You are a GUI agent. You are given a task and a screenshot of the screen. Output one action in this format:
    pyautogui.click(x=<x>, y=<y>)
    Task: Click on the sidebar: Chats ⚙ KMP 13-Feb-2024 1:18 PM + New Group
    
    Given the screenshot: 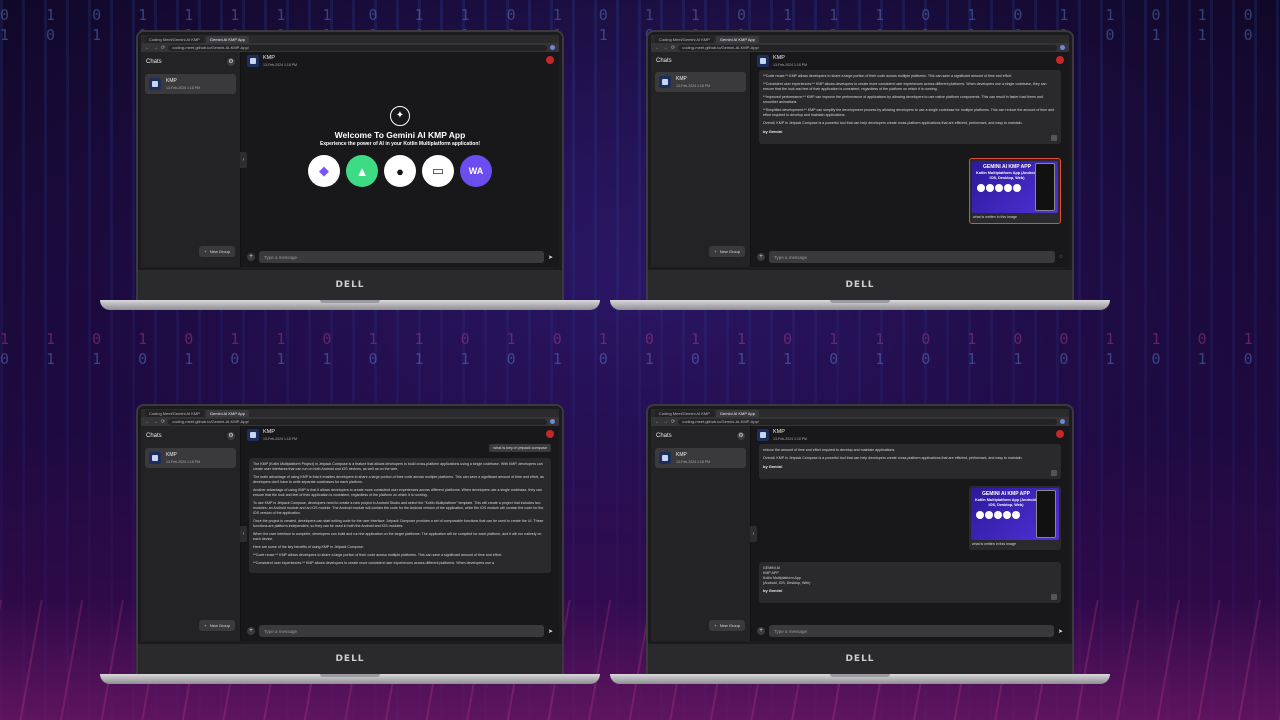 What is the action you would take?
    pyautogui.click(x=191, y=533)
    